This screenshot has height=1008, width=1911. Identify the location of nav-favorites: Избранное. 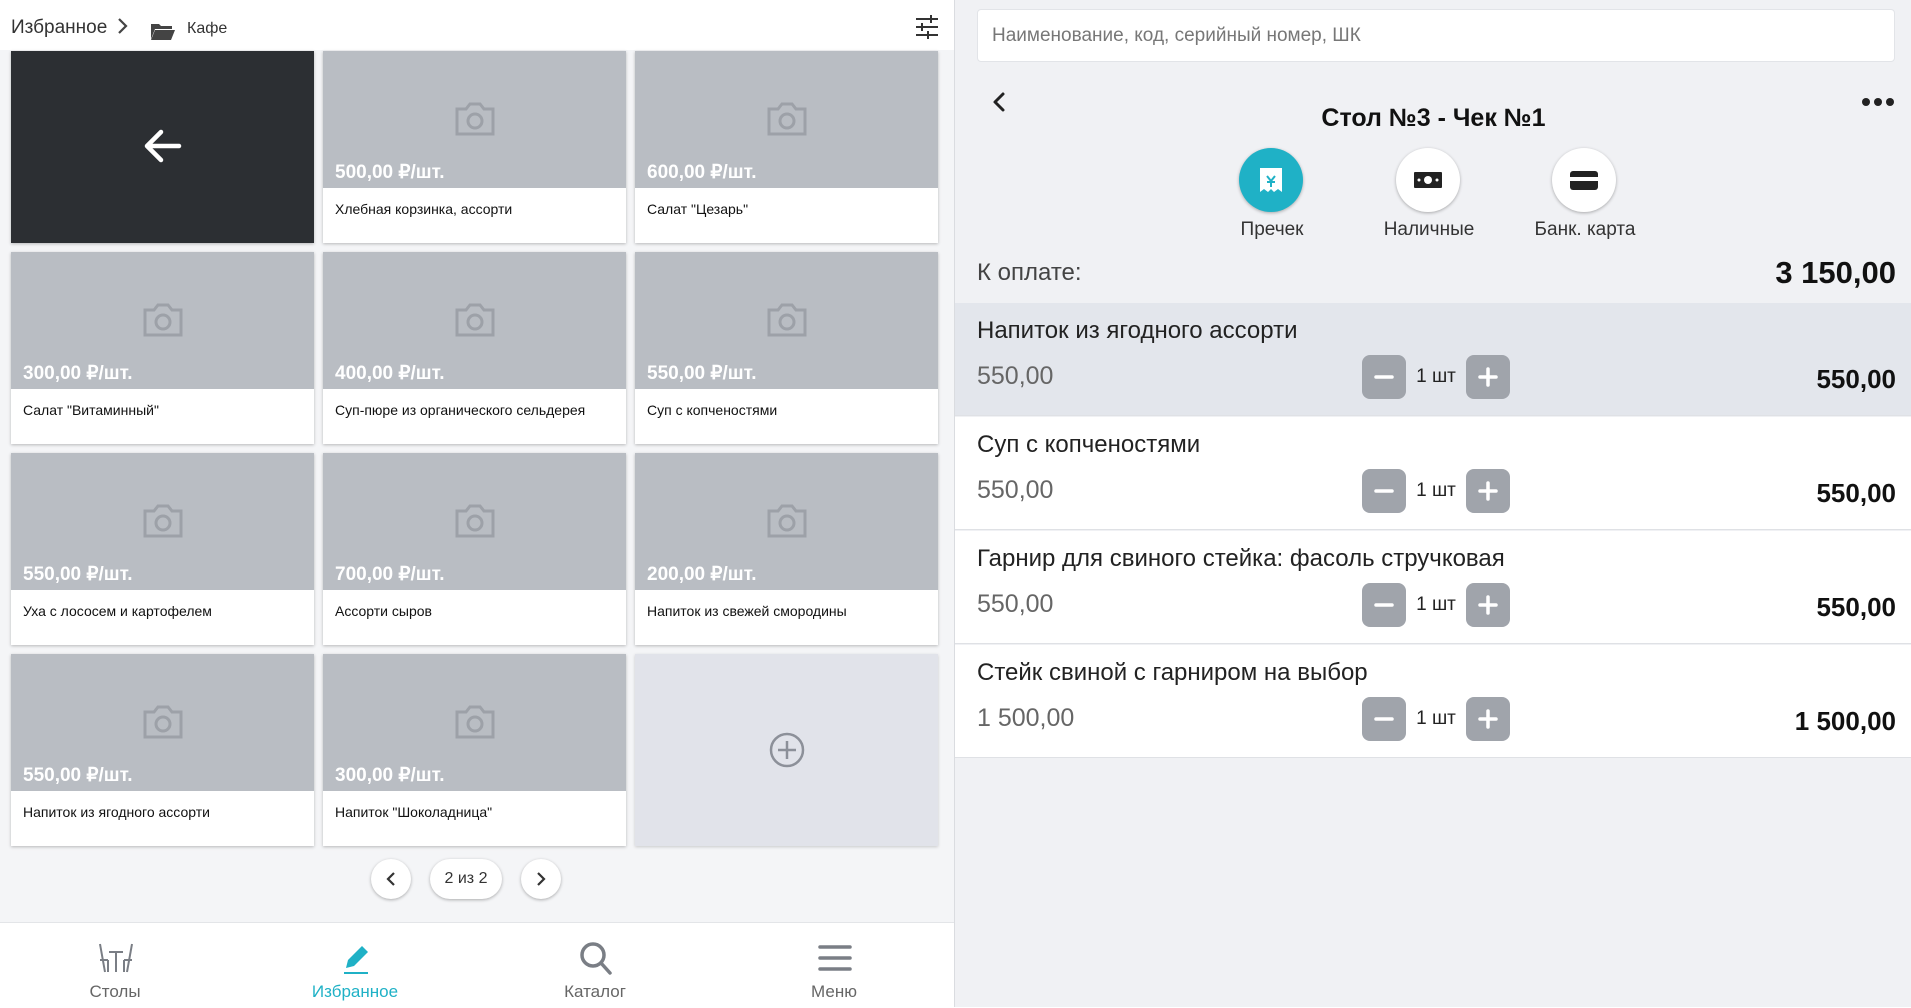
(355, 965).